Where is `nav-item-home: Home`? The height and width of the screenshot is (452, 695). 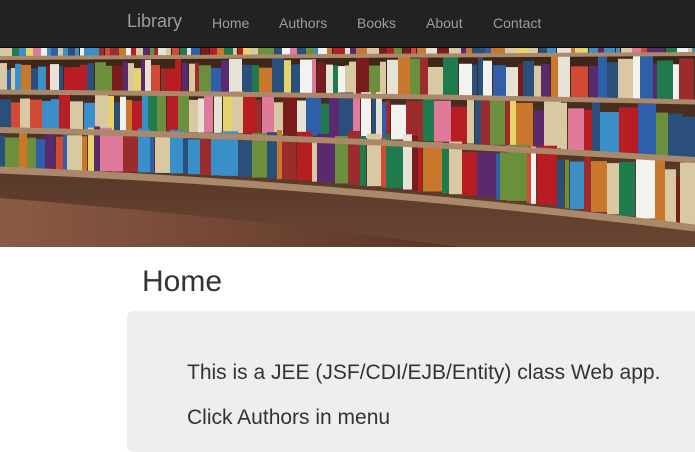
nav-item-home: Home is located at coordinates (230, 23).